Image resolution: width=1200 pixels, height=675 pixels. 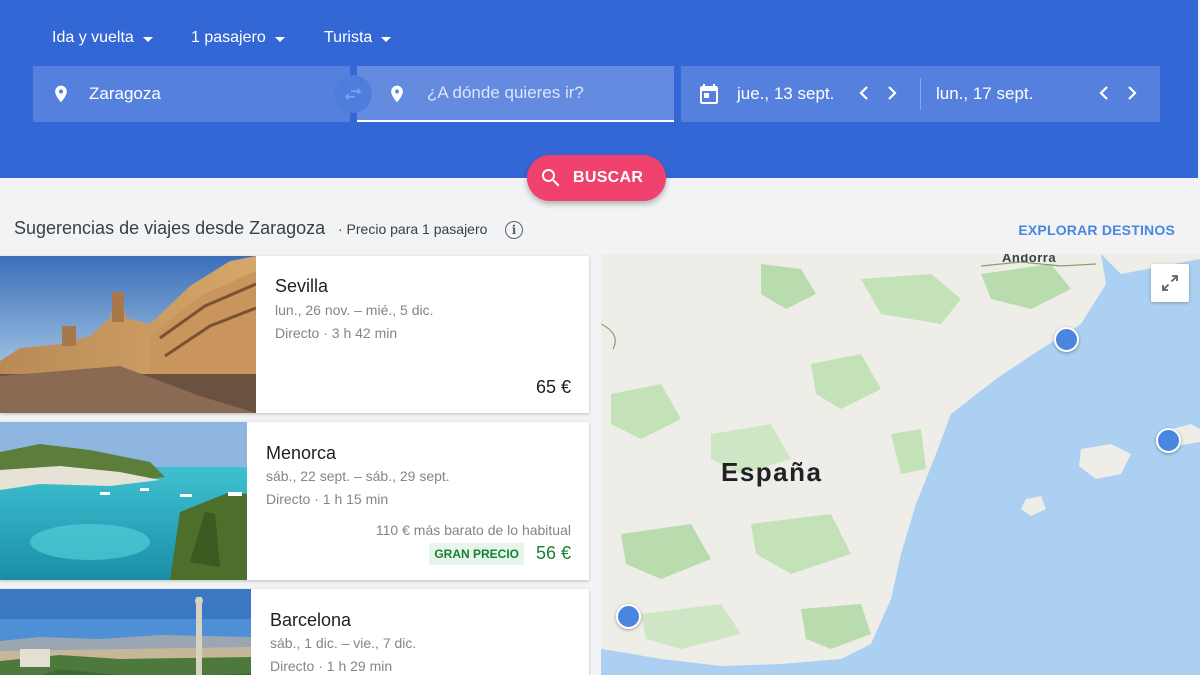 I want to click on passengers-dropdown: 1 pasajero, so click(x=238, y=38).